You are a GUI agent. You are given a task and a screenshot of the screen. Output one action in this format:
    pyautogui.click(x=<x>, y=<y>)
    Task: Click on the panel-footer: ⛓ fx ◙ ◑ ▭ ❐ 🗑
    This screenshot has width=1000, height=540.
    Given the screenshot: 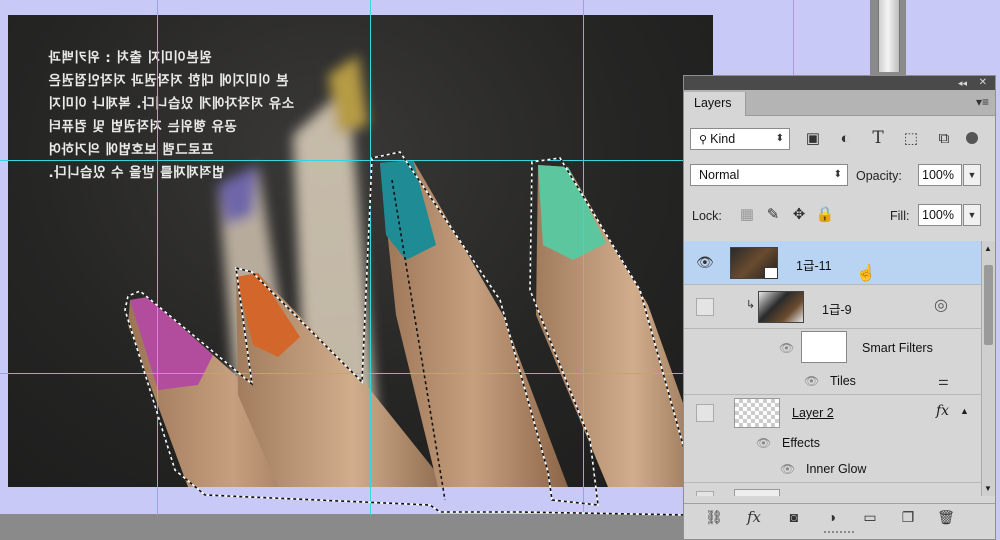 What is the action you would take?
    pyautogui.click(x=839, y=516)
    